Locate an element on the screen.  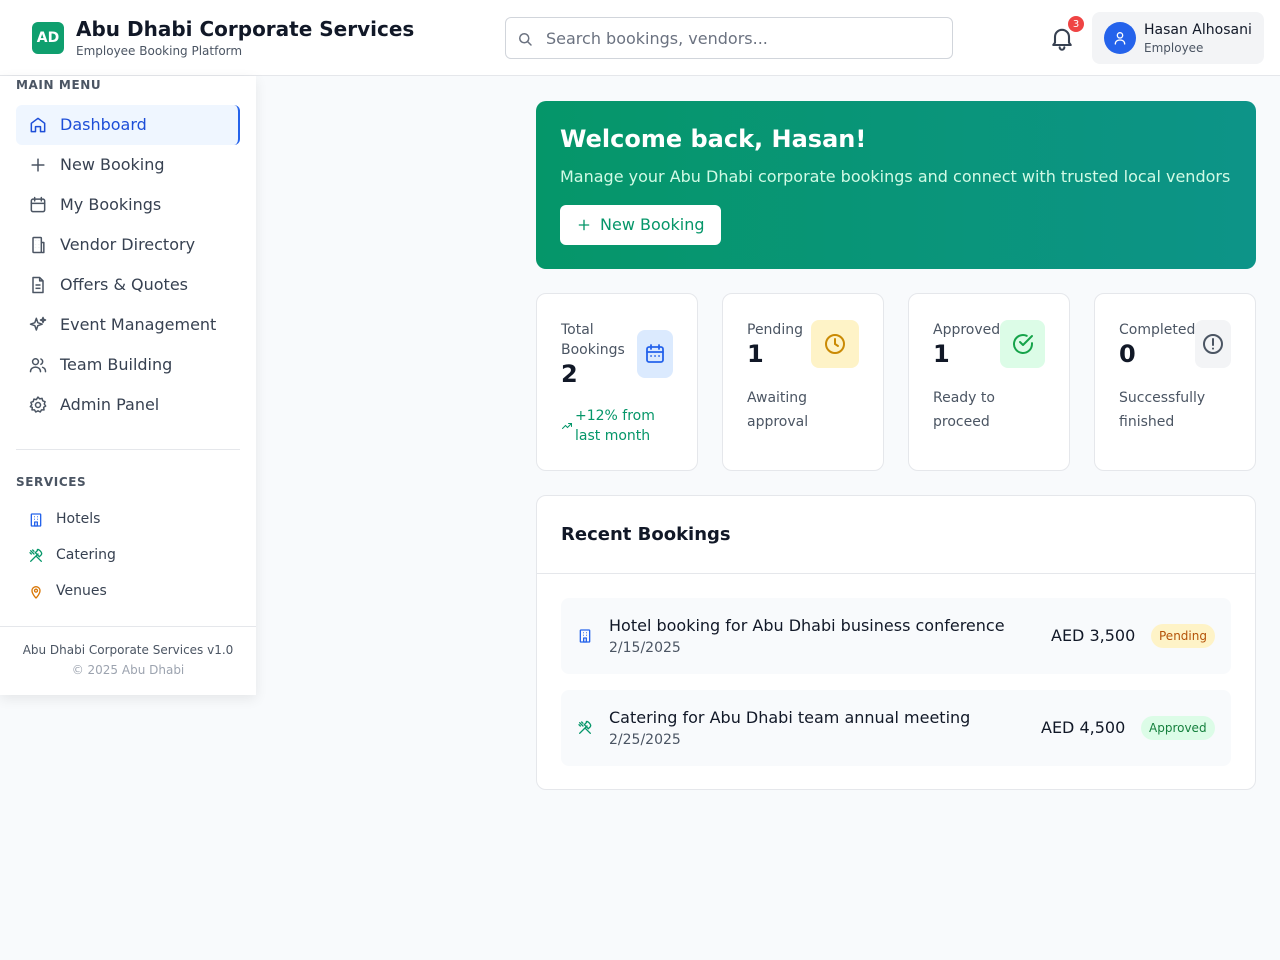
sidebar-service-label: Hotels is located at coordinates (78, 519).